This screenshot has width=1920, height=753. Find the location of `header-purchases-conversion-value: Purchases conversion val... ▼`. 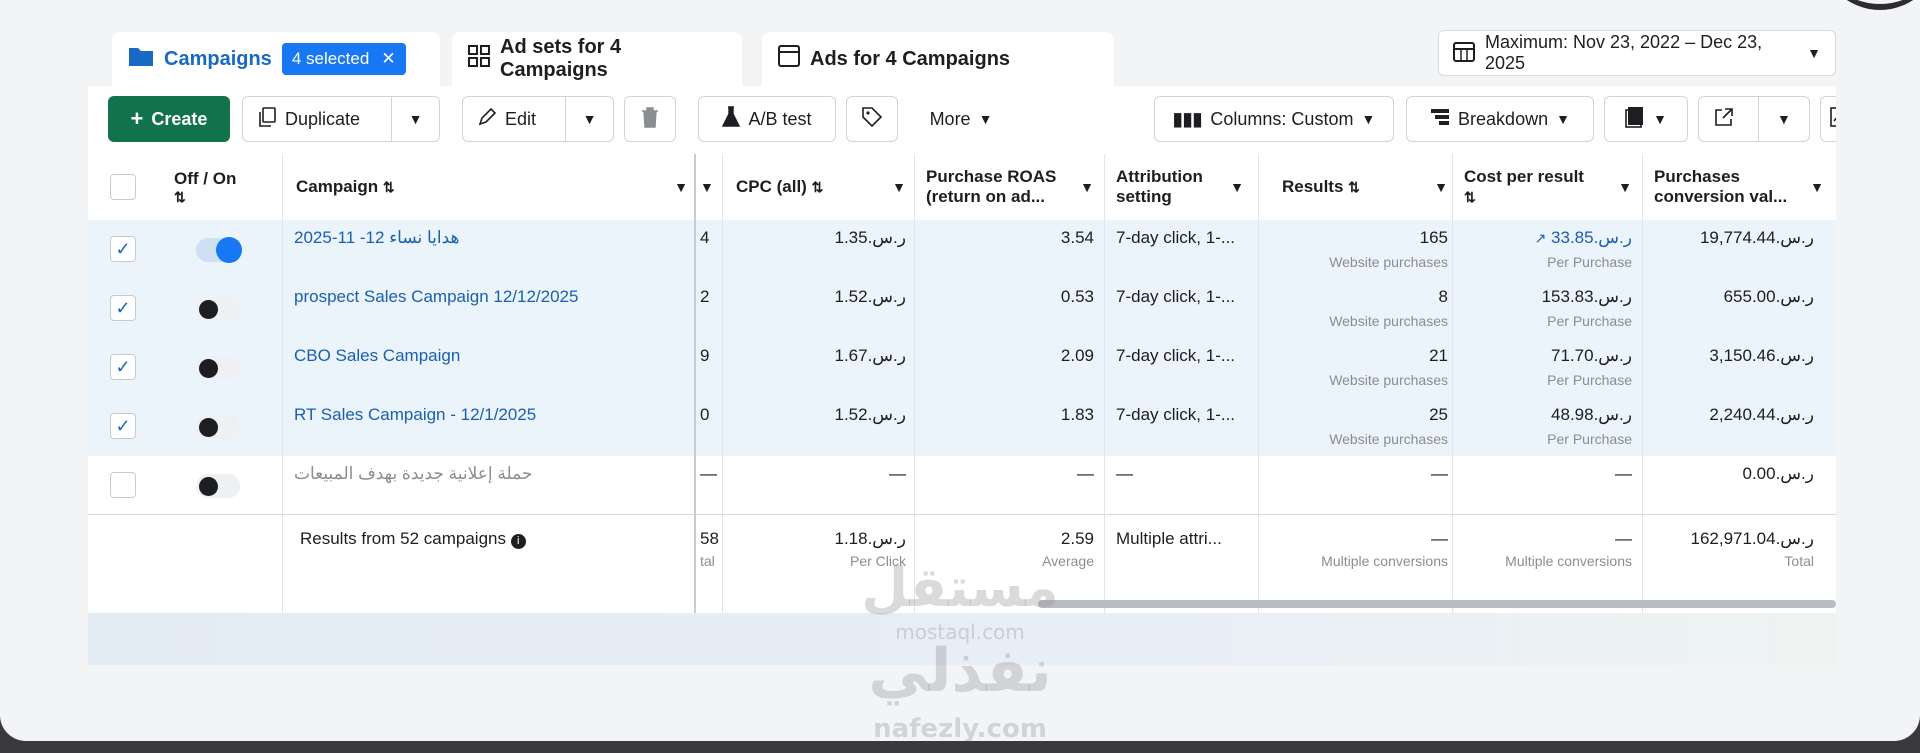

header-purchases-conversion-value: Purchases conversion val... ▼ is located at coordinates (1739, 187).